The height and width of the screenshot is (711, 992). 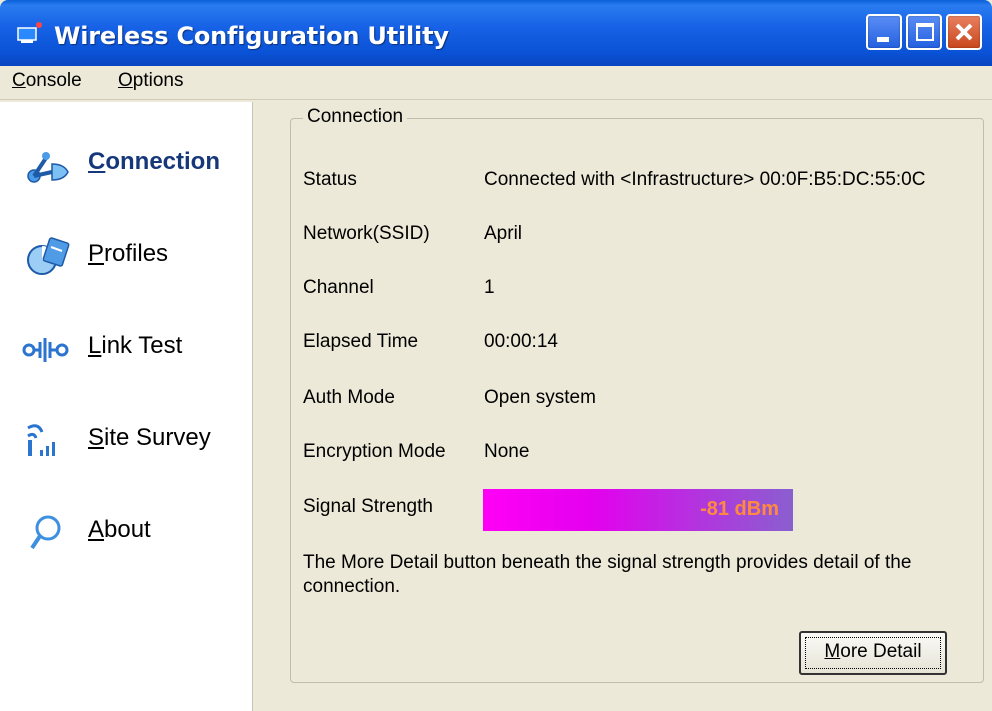 What do you see at coordinates (48, 167) in the screenshot?
I see `connection-icon` at bounding box center [48, 167].